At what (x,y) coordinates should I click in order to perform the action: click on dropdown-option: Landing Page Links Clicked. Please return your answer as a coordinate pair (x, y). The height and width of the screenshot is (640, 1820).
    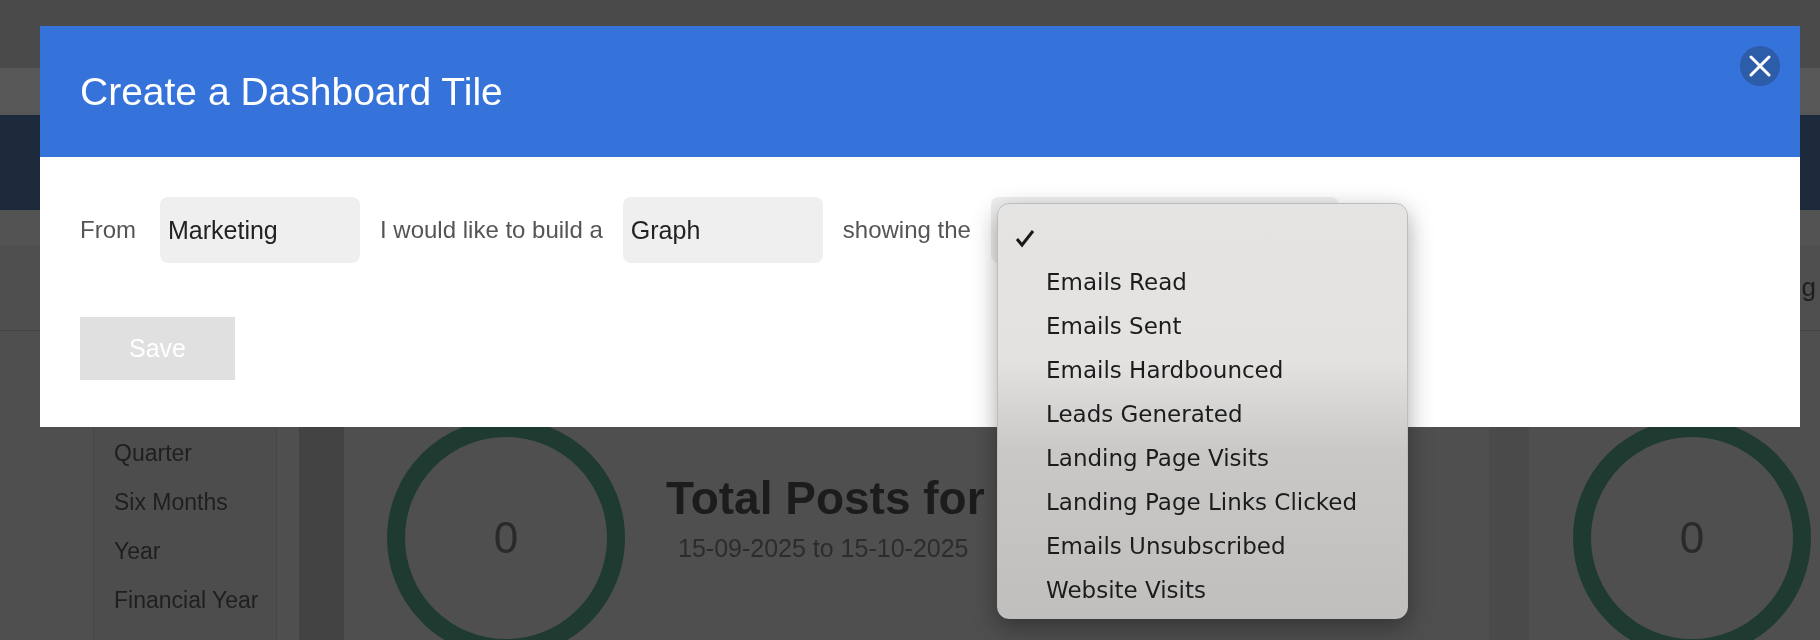
    Looking at the image, I should click on (1202, 502).